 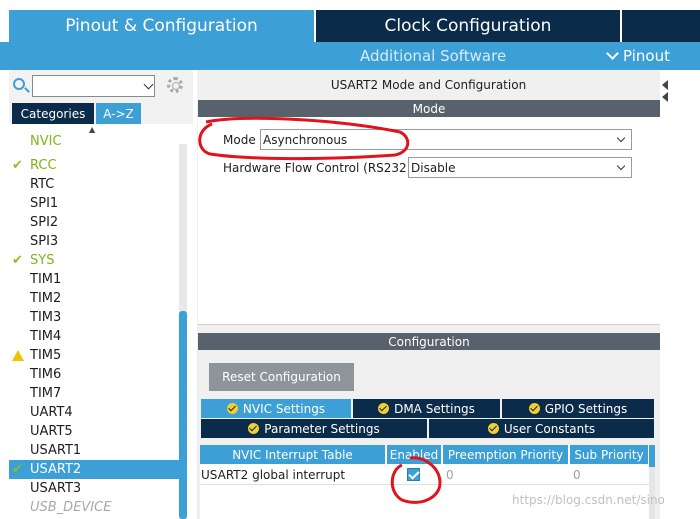 I want to click on search-row, so click(x=101, y=86).